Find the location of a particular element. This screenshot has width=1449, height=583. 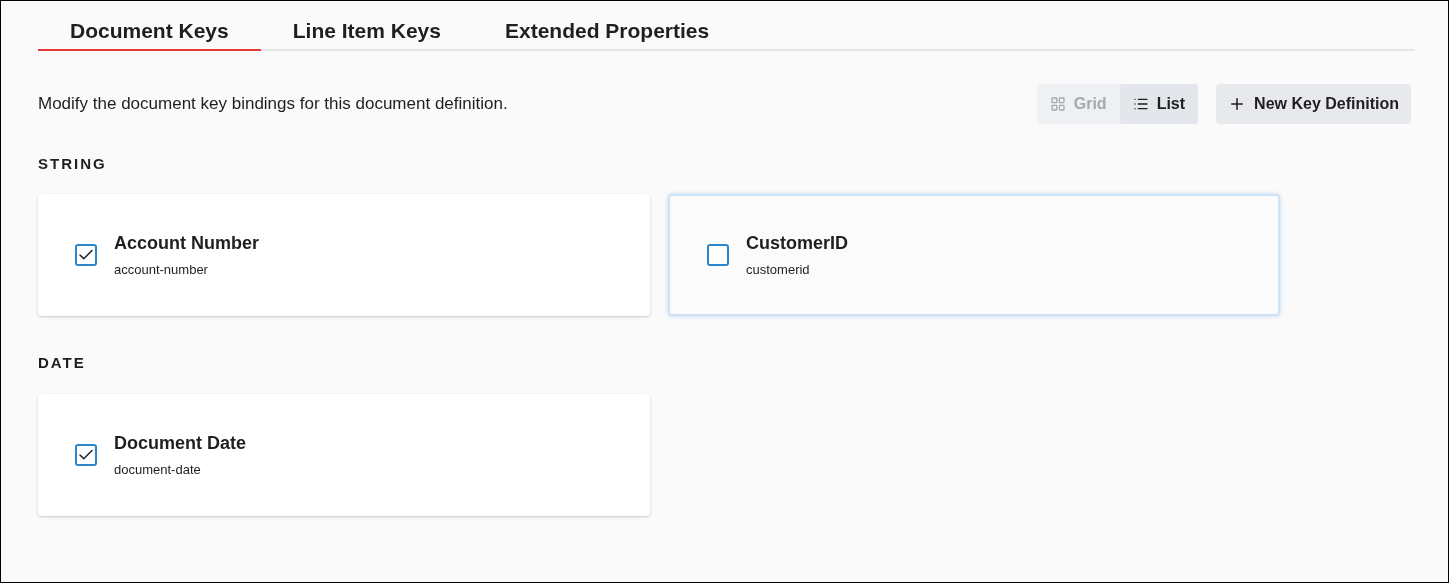

key-name: Document Date is located at coordinates (180, 443).